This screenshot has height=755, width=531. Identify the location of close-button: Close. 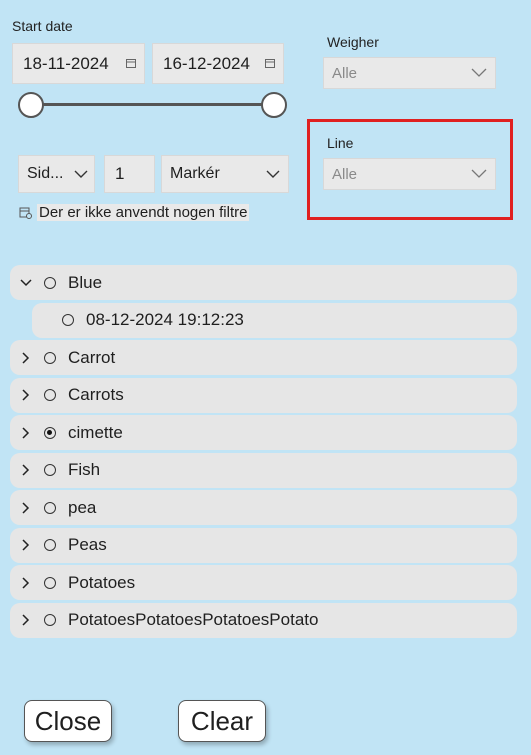
(68, 721).